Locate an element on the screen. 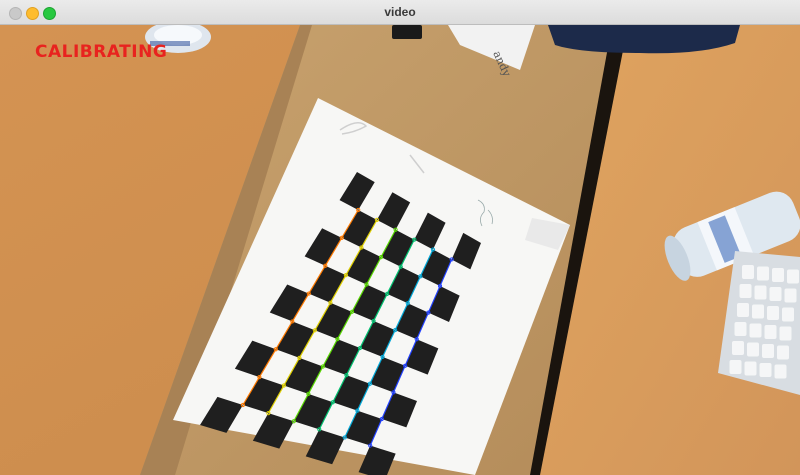 Image resolution: width=800 pixels, height=475 pixels. calibration-status: CALIBRATING is located at coordinates (101, 52).